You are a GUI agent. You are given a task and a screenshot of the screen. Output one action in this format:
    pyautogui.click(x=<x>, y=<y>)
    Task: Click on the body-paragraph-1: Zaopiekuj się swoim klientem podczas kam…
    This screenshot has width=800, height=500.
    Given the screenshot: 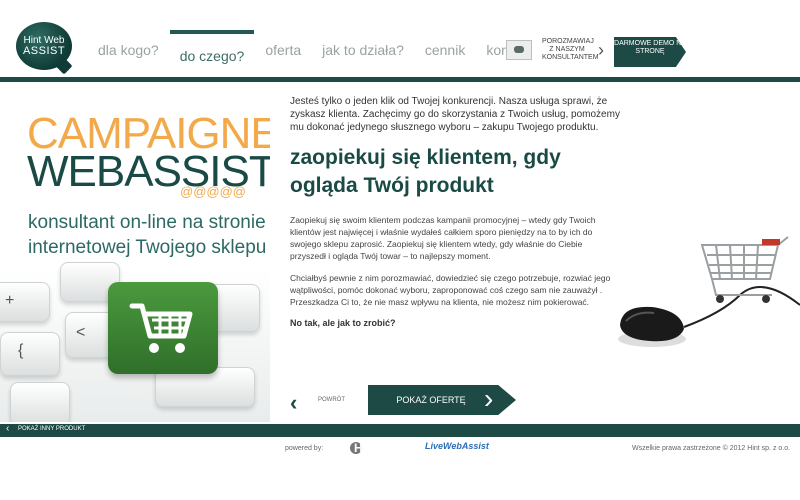 What is the action you would take?
    pyautogui.click(x=443, y=238)
    